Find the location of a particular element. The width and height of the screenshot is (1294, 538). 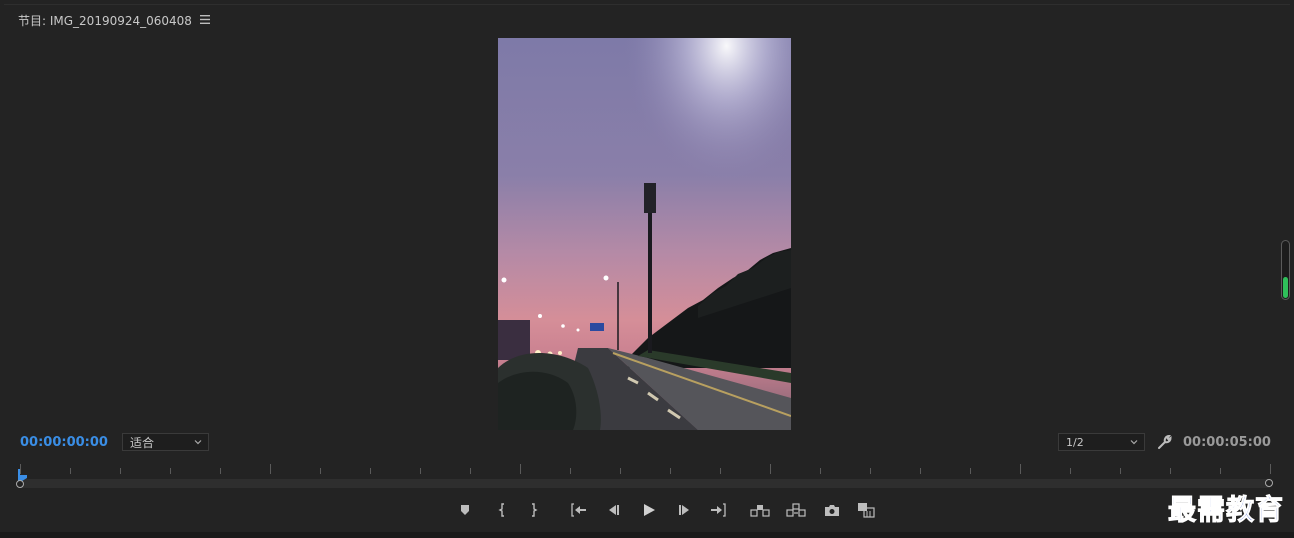

panel-header: 节目: IMG_20190924_060408 is located at coordinates (114, 20).